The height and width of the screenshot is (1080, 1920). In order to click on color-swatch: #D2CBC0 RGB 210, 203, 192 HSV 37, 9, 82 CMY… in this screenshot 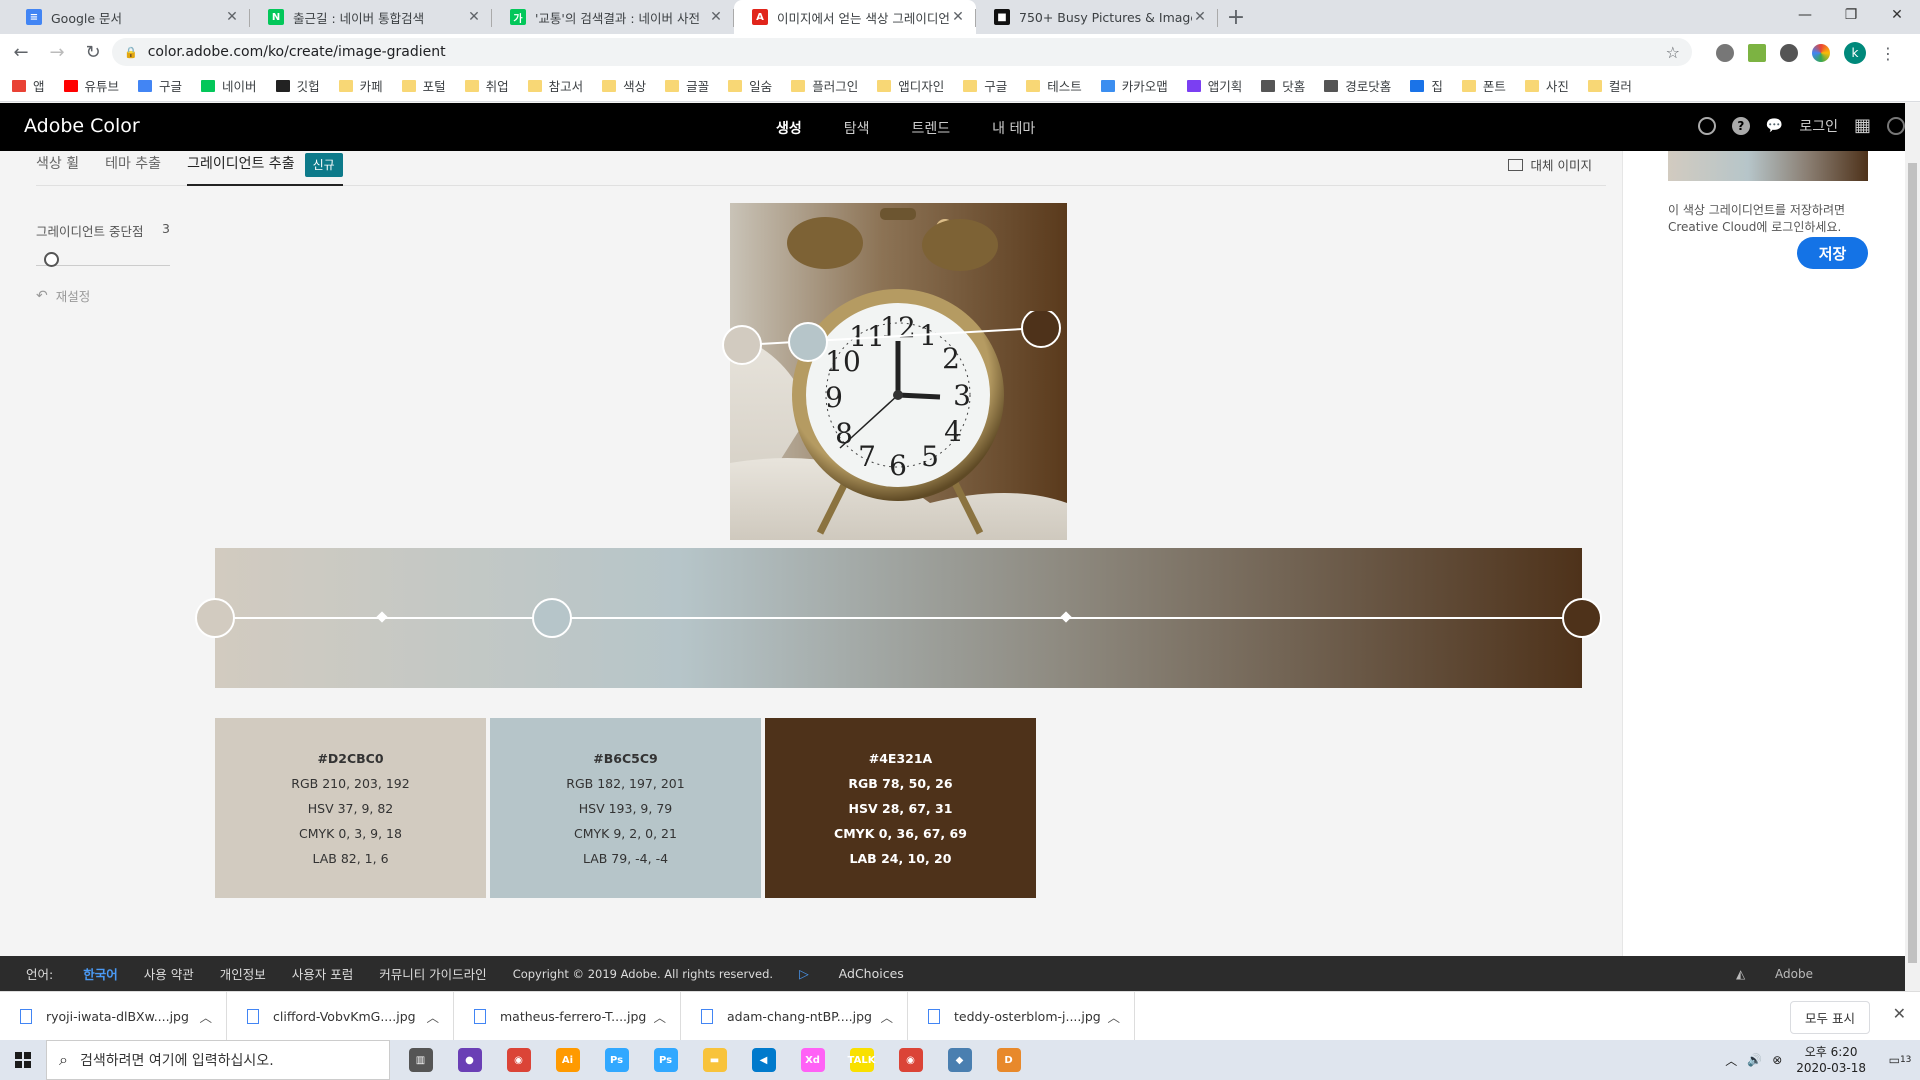, I will do `click(350, 808)`.